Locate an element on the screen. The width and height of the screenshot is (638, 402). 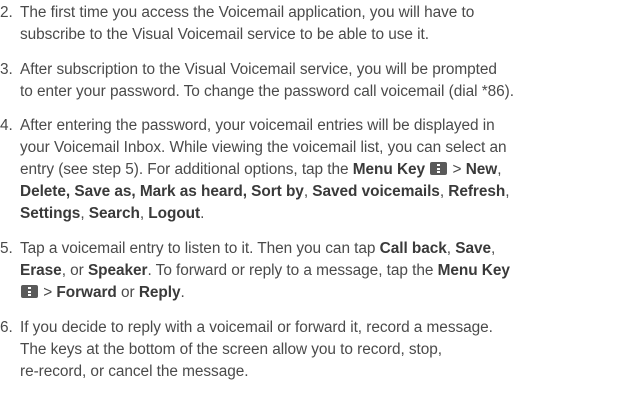
option-logout: Logout is located at coordinates (174, 213).